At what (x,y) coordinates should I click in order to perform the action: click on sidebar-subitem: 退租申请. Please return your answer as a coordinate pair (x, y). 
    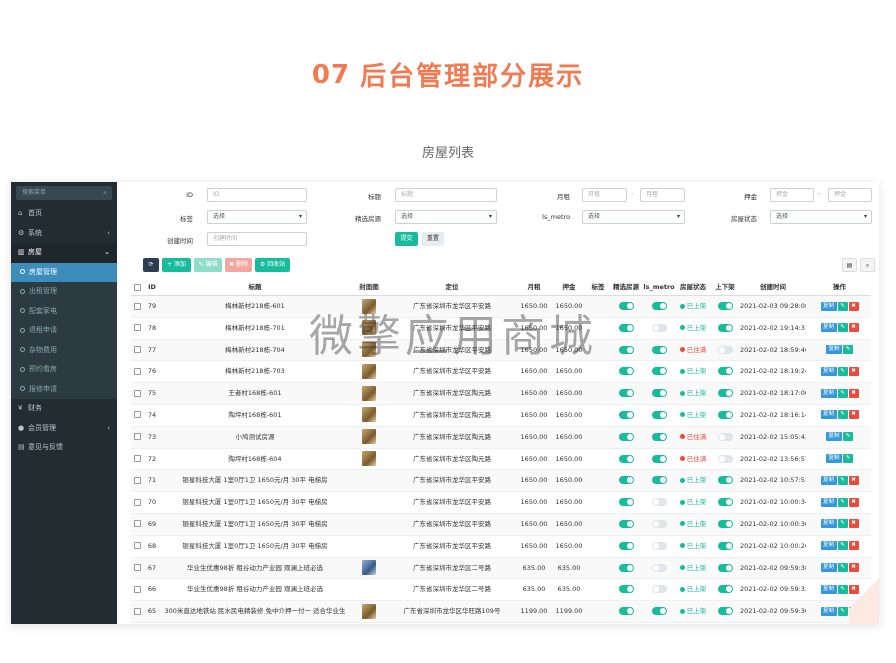
    Looking at the image, I should click on (64, 331).